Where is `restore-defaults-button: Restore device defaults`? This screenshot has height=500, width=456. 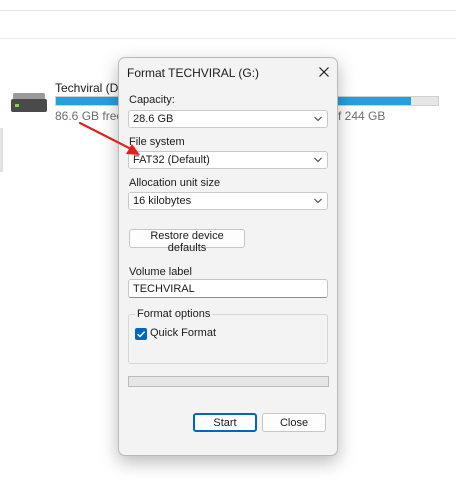
restore-defaults-button: Restore device defaults is located at coordinates (187, 241).